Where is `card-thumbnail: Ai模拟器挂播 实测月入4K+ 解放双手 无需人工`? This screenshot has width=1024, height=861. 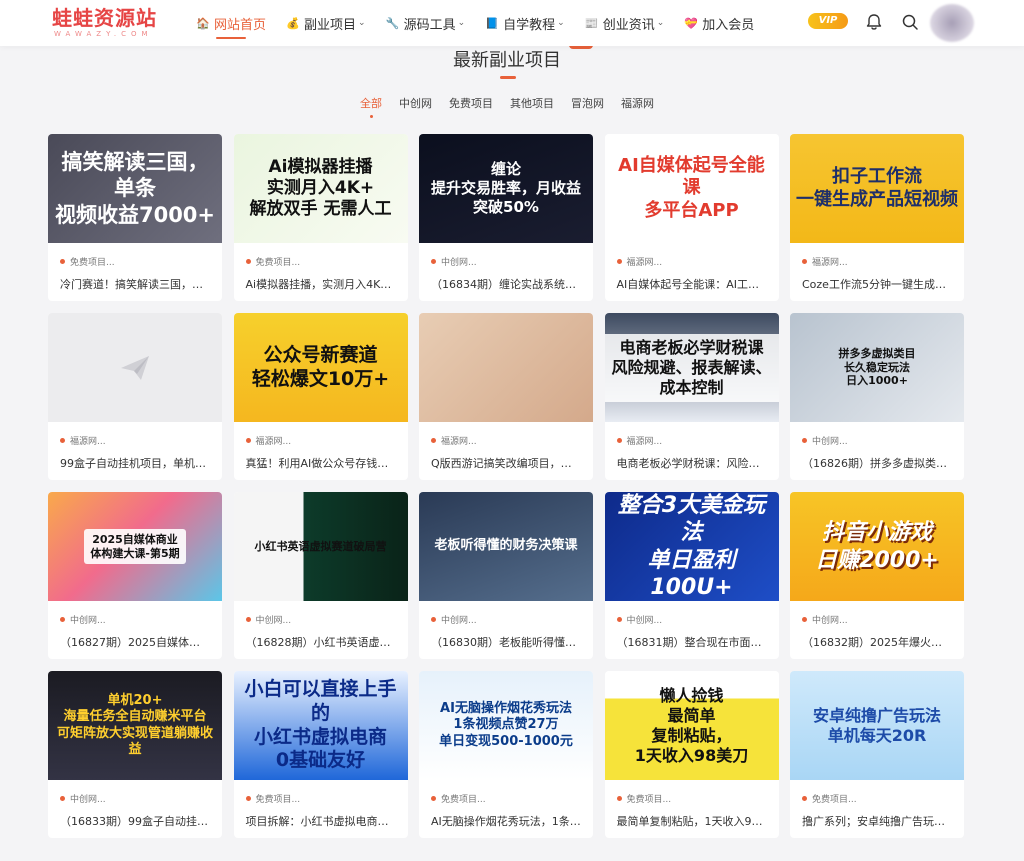
card-thumbnail: Ai模拟器挂播 实测月入4K+ 解放双手 无需人工 is located at coordinates (320, 188).